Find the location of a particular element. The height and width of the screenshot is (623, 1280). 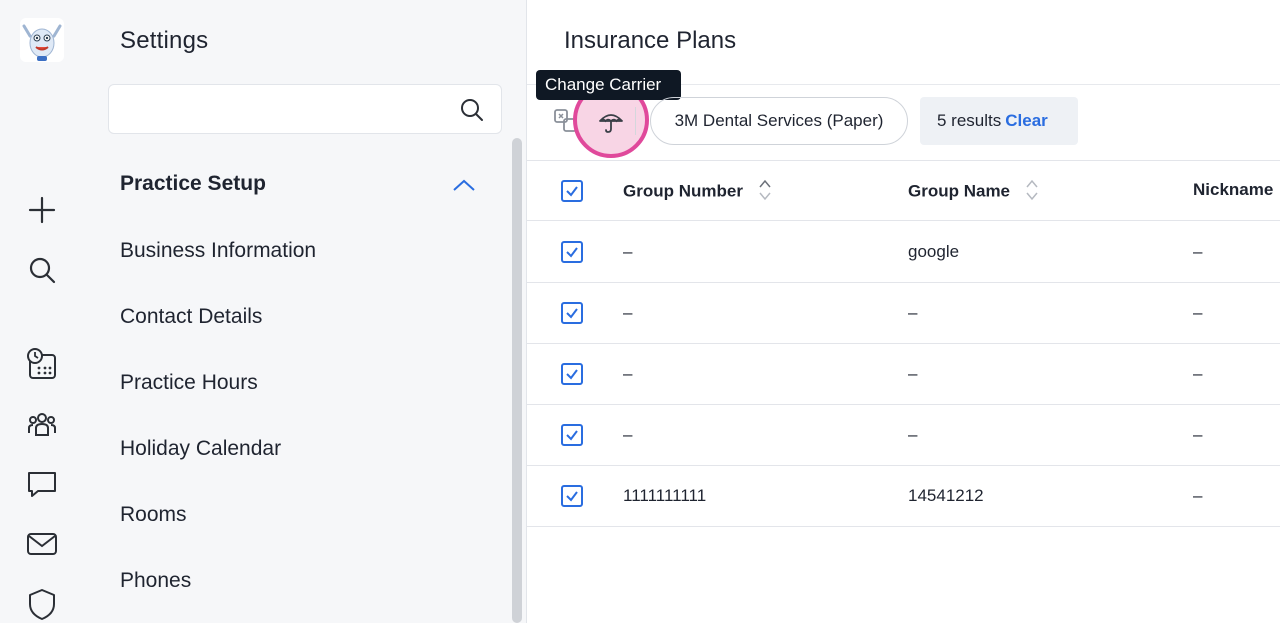

change-carrier-button is located at coordinates (611, 121).